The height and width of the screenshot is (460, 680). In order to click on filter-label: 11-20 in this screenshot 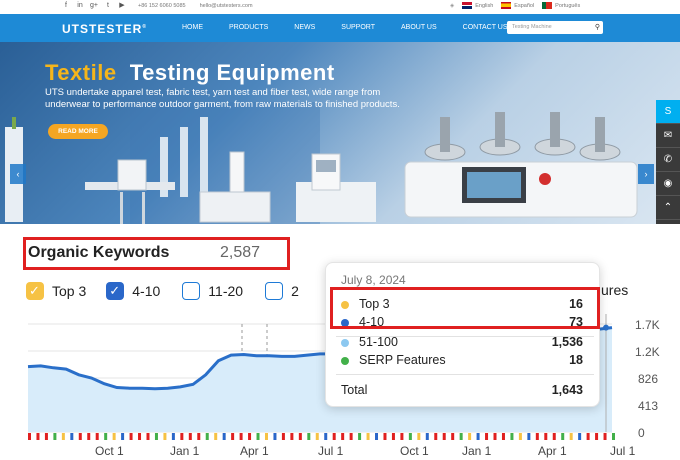, I will do `click(226, 291)`.